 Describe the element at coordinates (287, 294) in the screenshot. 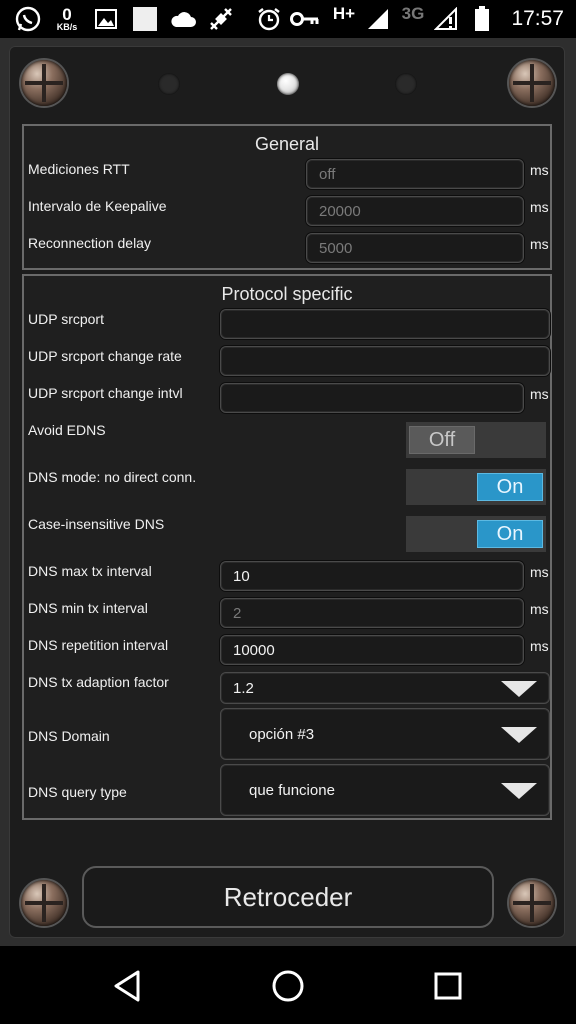

I see `protocol-title: Protocol specific` at that location.